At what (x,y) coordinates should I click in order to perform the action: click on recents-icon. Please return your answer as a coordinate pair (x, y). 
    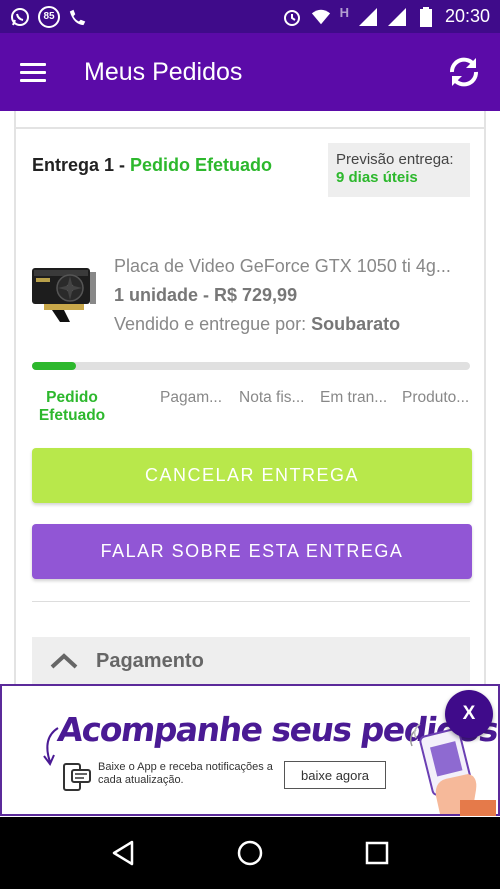
    Looking at the image, I should click on (377, 853).